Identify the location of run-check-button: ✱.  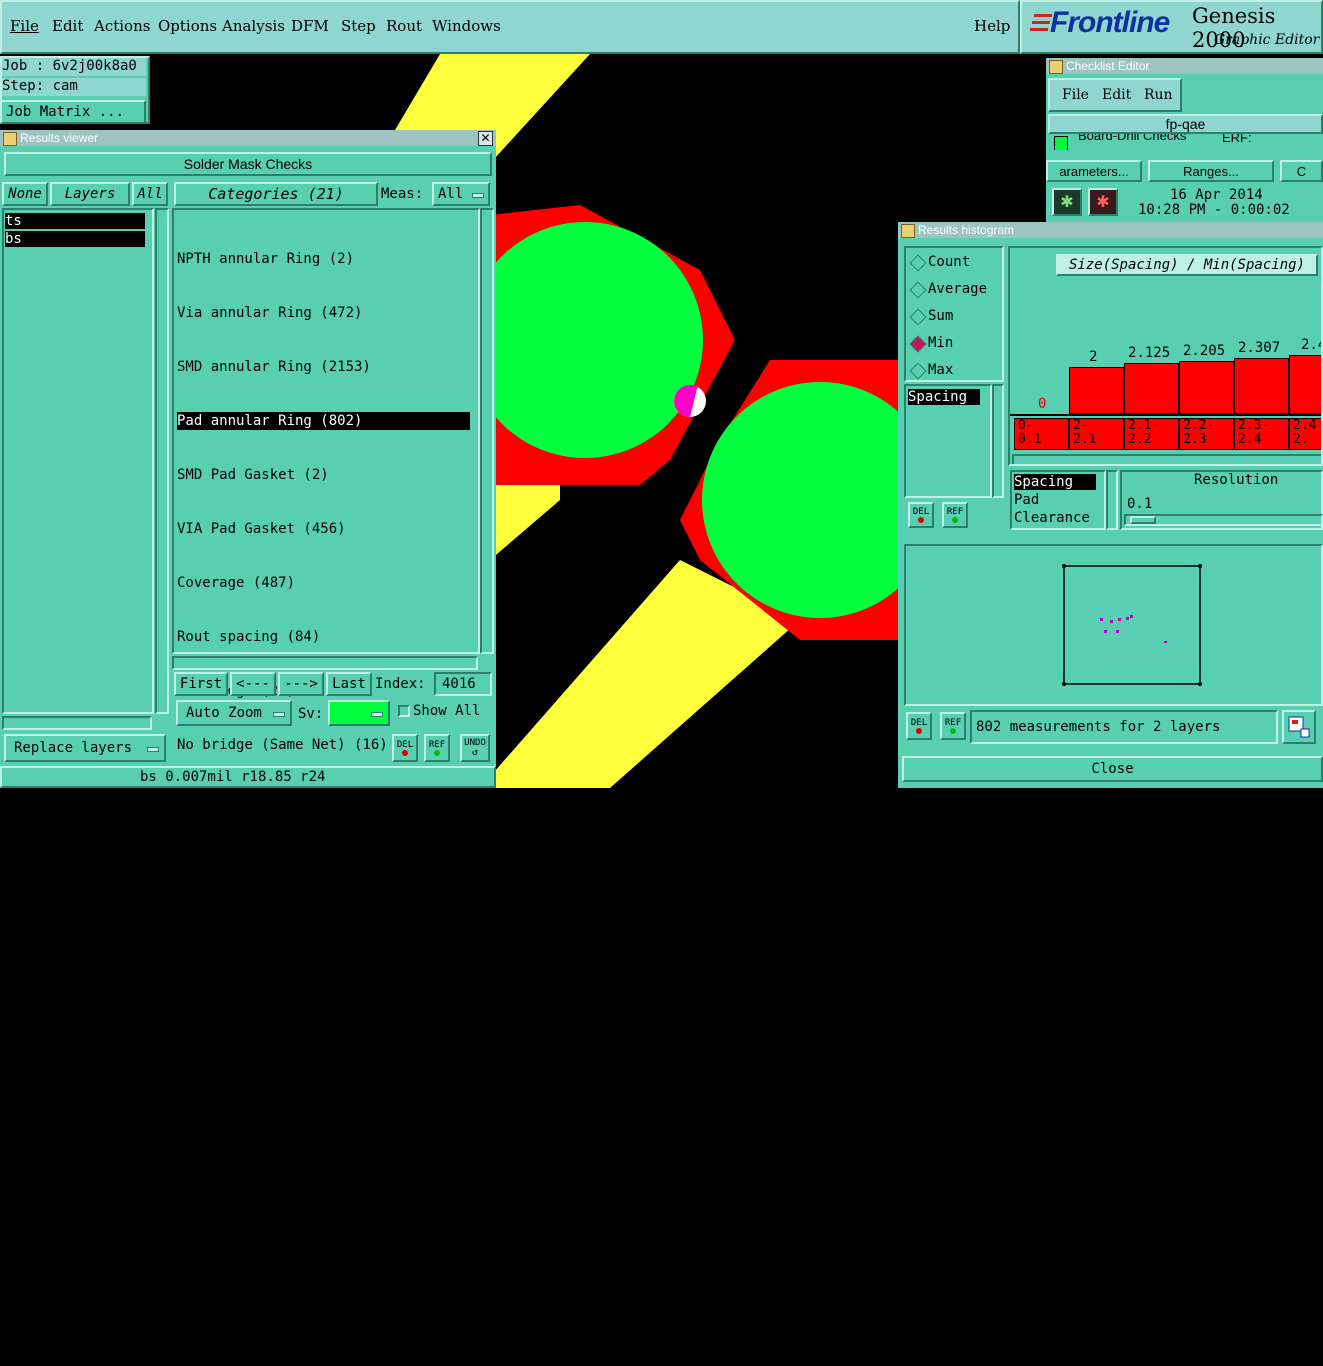
(1067, 202).